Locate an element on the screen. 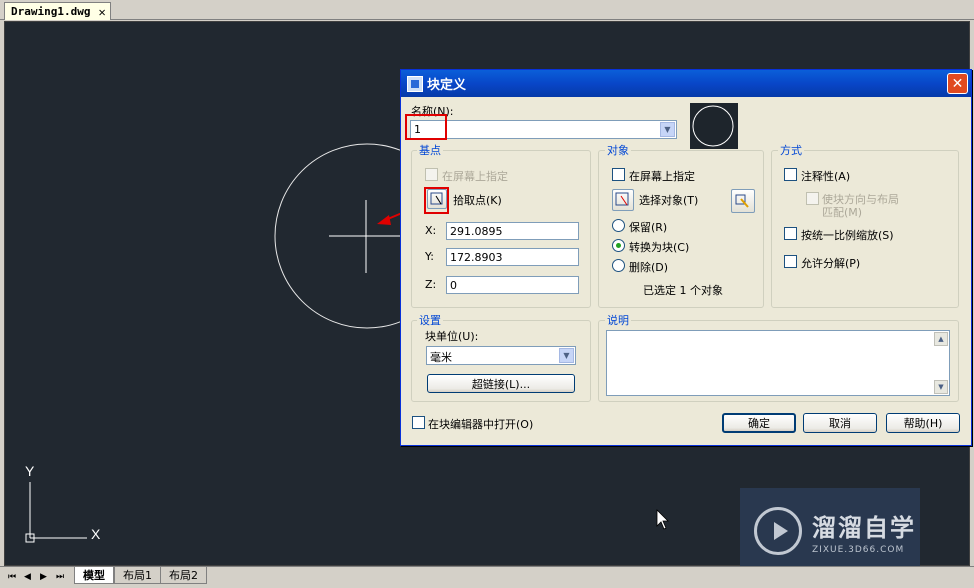  objects-on-screen-checkbox is located at coordinates (618, 174).